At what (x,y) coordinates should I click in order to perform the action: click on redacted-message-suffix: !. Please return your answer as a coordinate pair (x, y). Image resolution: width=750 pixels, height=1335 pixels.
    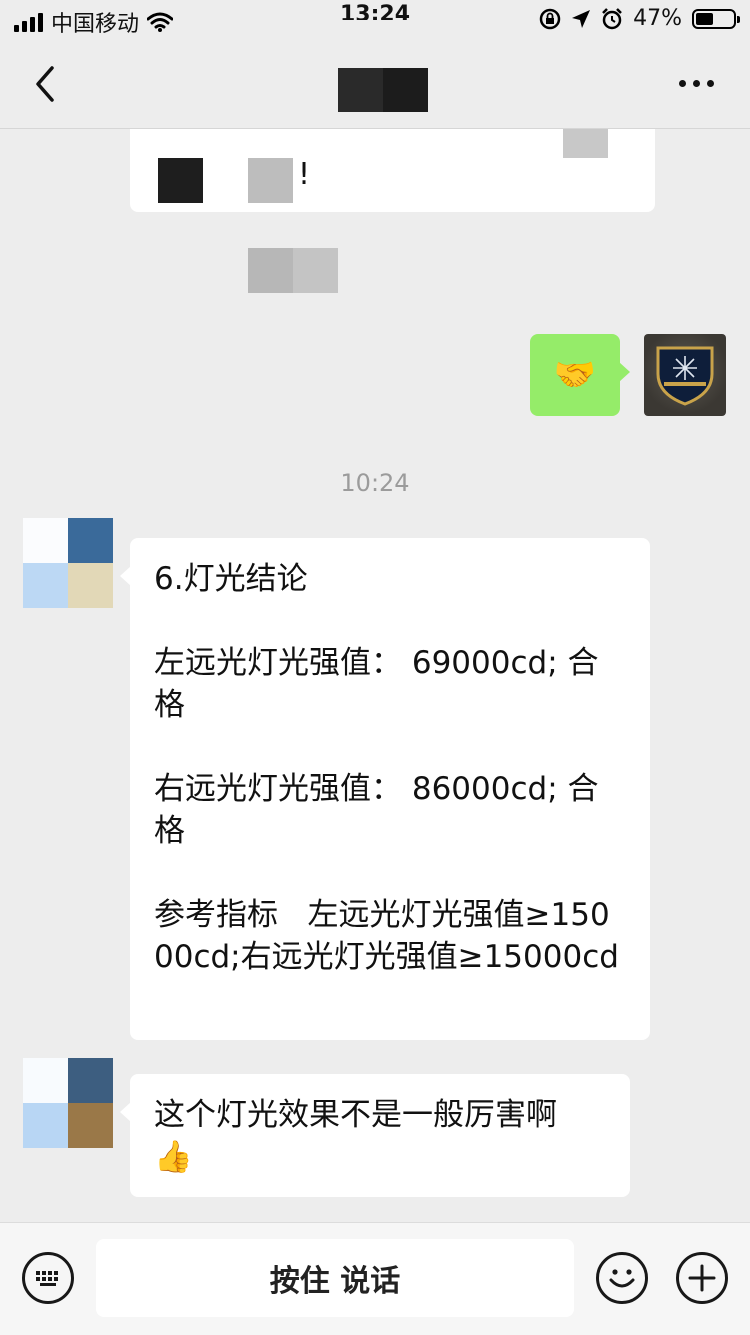
    Looking at the image, I should click on (304, 174).